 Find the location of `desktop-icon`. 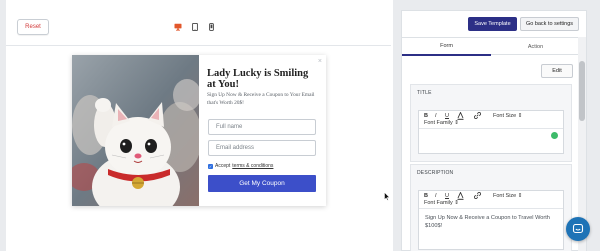

desktop-icon is located at coordinates (178, 26).